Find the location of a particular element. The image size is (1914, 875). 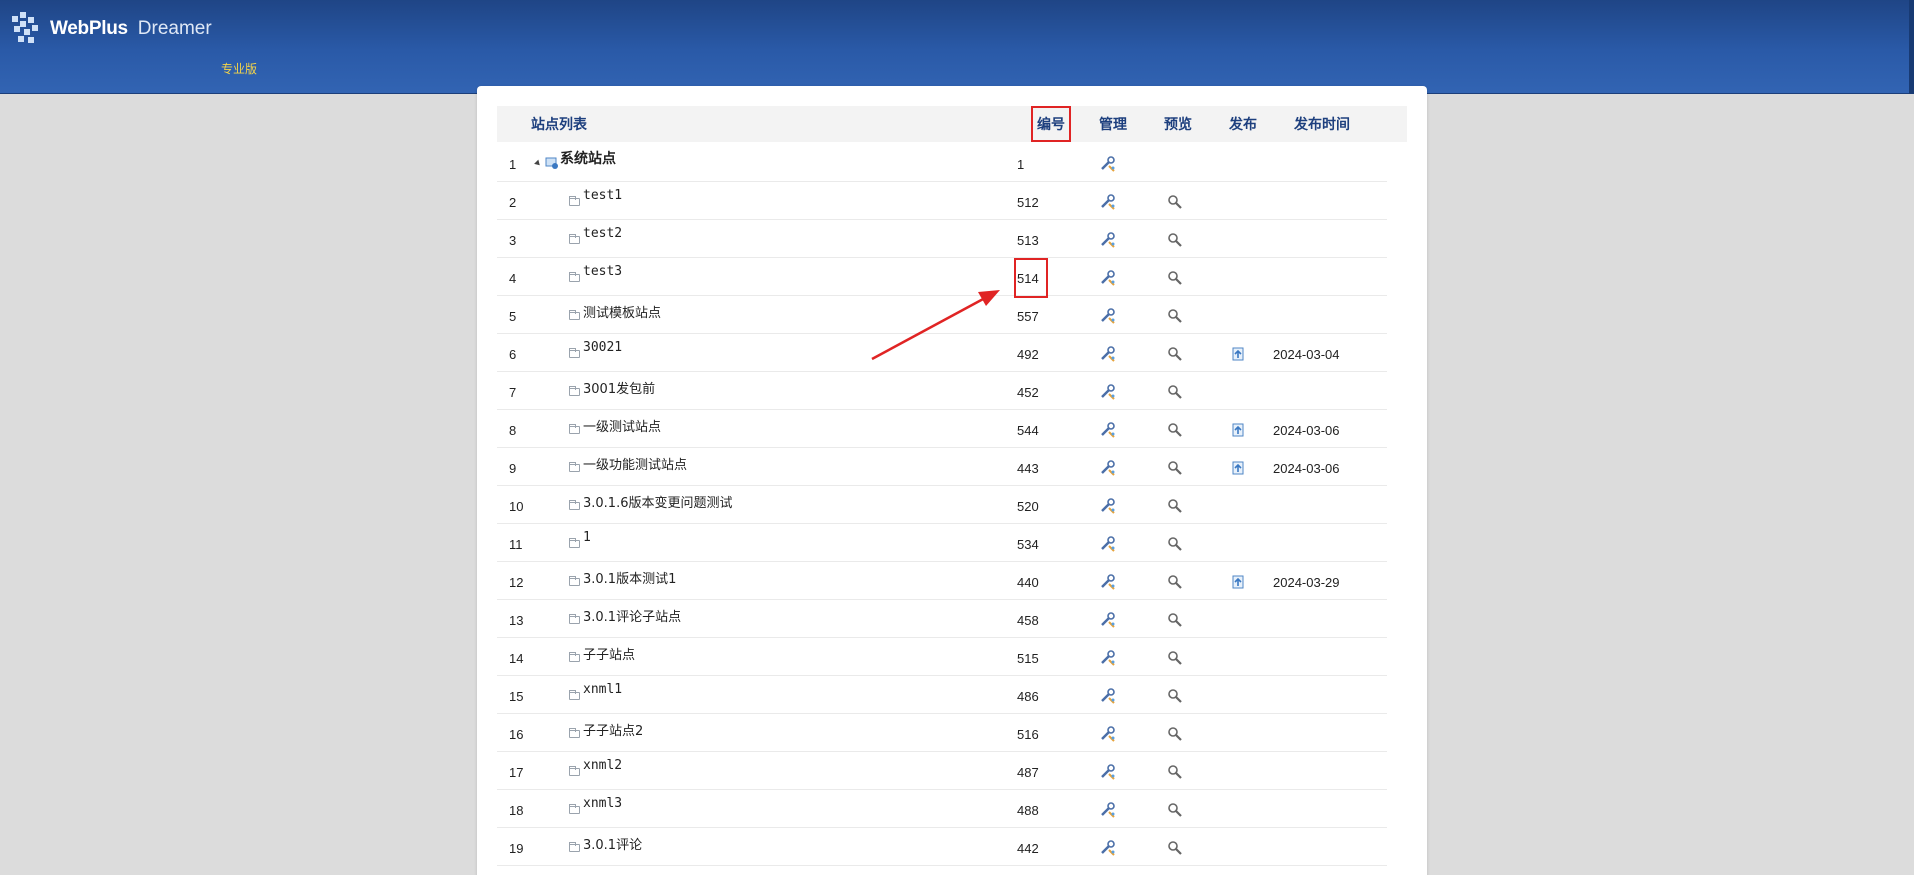

table-row: 11 1 534 is located at coordinates (942, 543).